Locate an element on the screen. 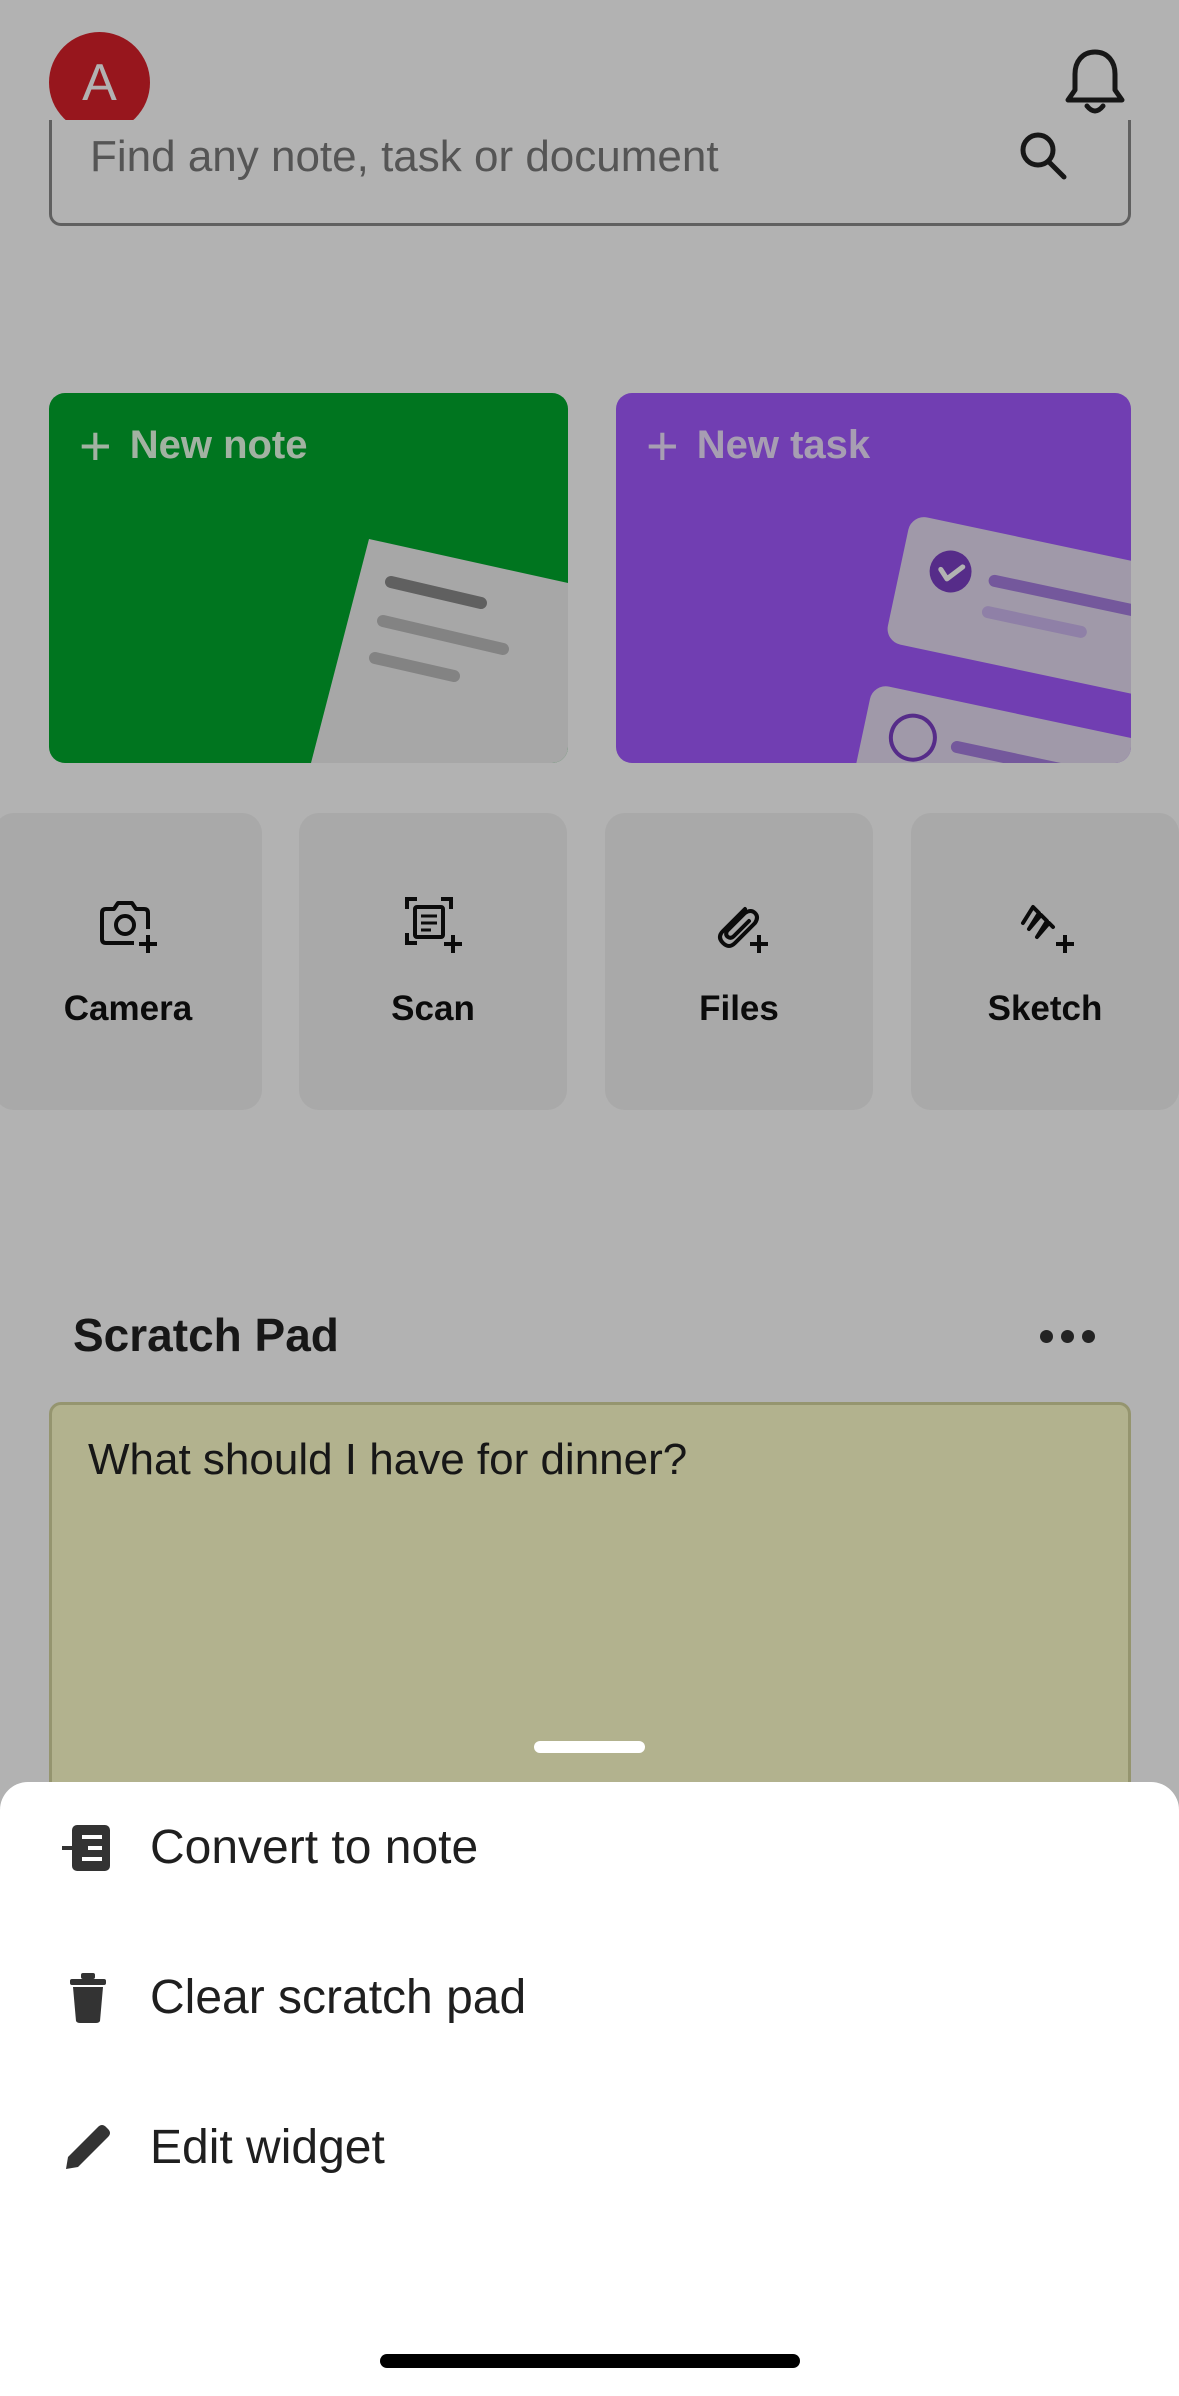  home-indicator is located at coordinates (590, 2361).